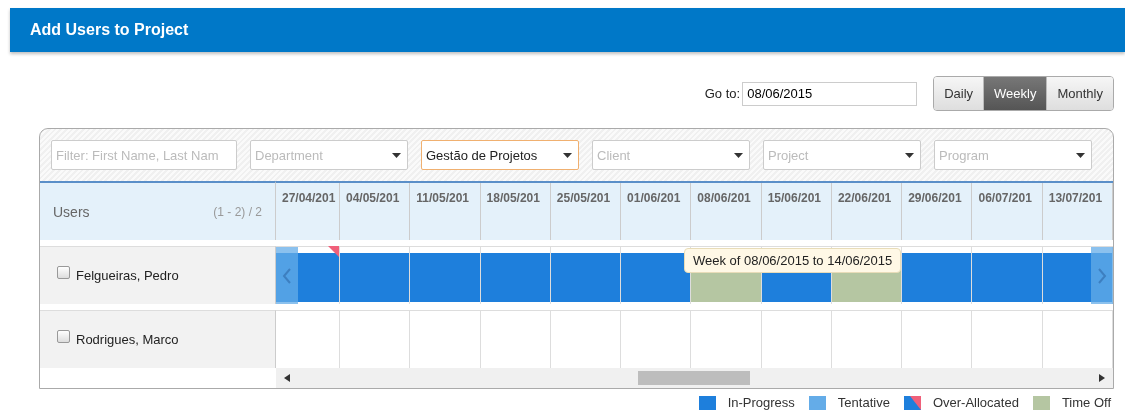 The width and height of the screenshot is (1125, 416). What do you see at coordinates (109, 30) in the screenshot?
I see `window-title: Add Users to Project` at bounding box center [109, 30].